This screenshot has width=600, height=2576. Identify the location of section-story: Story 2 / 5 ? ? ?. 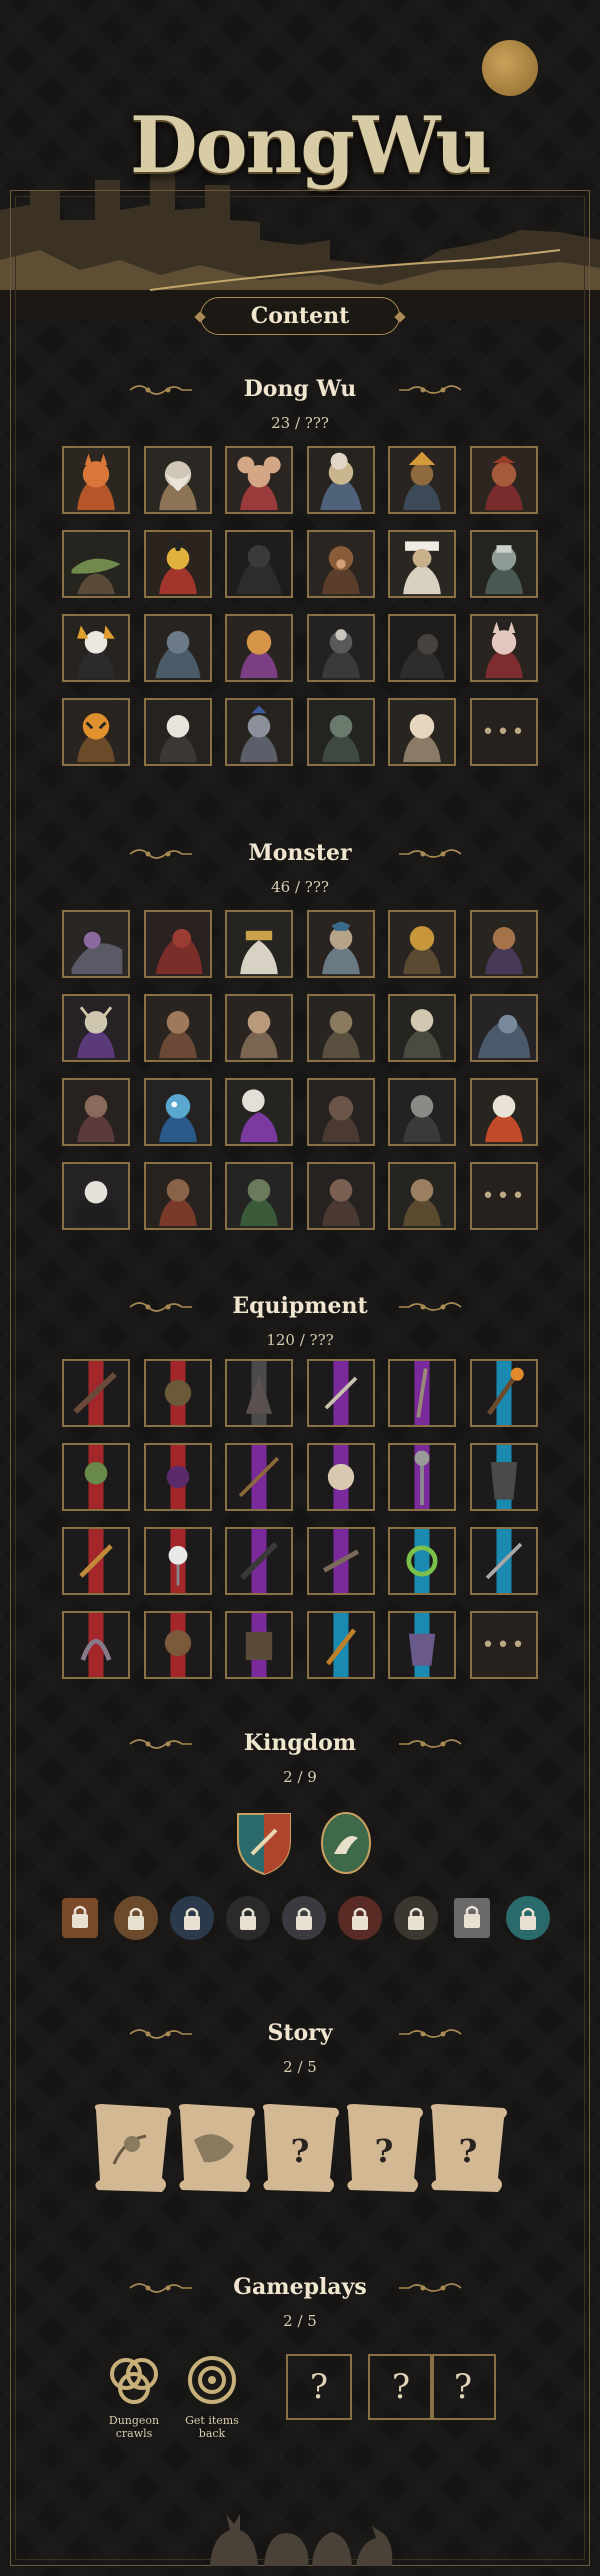
(300, 2106).